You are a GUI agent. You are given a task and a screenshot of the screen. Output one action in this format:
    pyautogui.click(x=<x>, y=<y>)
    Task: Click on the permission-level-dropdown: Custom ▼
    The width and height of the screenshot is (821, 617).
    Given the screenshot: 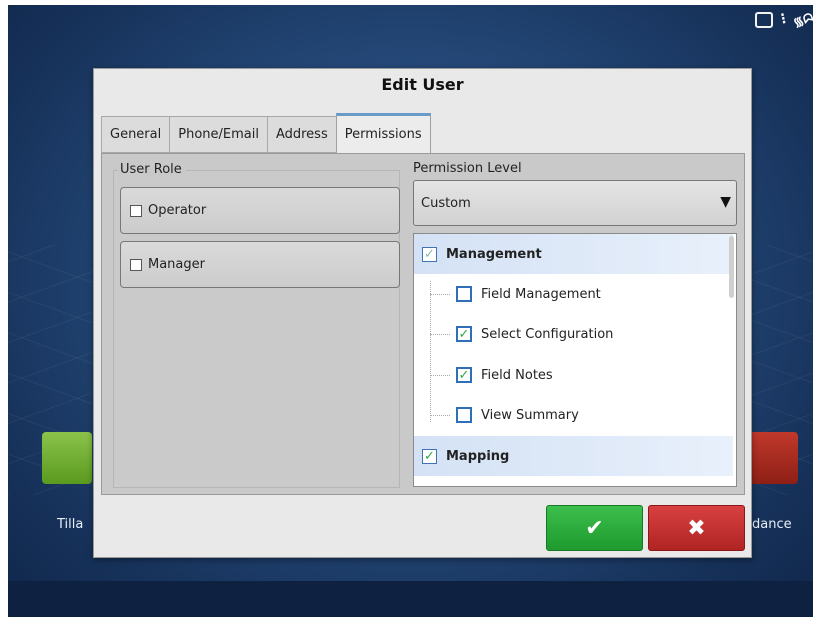 What is the action you would take?
    pyautogui.click(x=575, y=203)
    